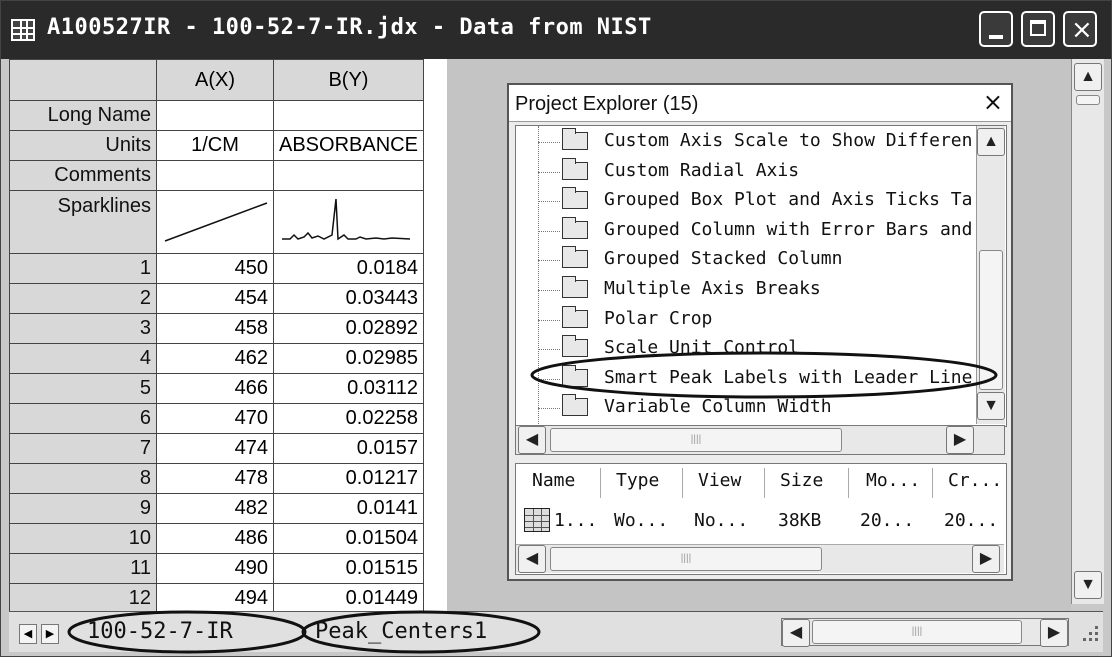 Image resolution: width=1112 pixels, height=657 pixels. I want to click on table-row: 3 458 0.02892, so click(216, 328).